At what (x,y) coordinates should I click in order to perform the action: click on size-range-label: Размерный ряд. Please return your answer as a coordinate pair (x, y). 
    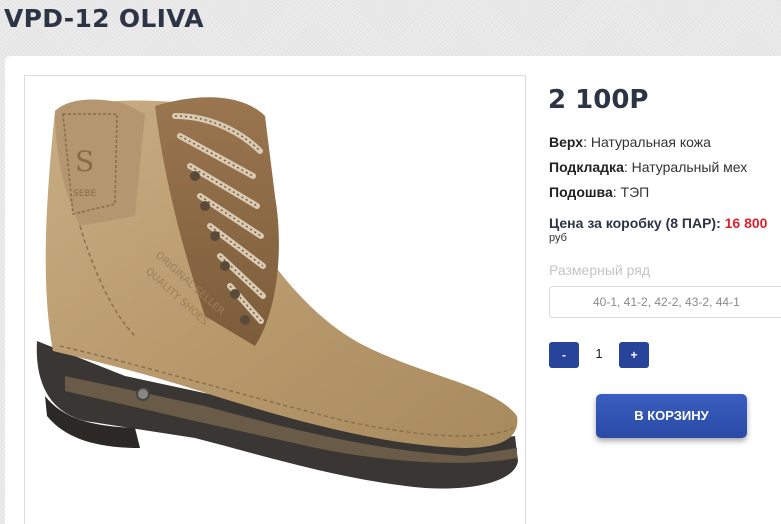
    Looking at the image, I should click on (600, 270).